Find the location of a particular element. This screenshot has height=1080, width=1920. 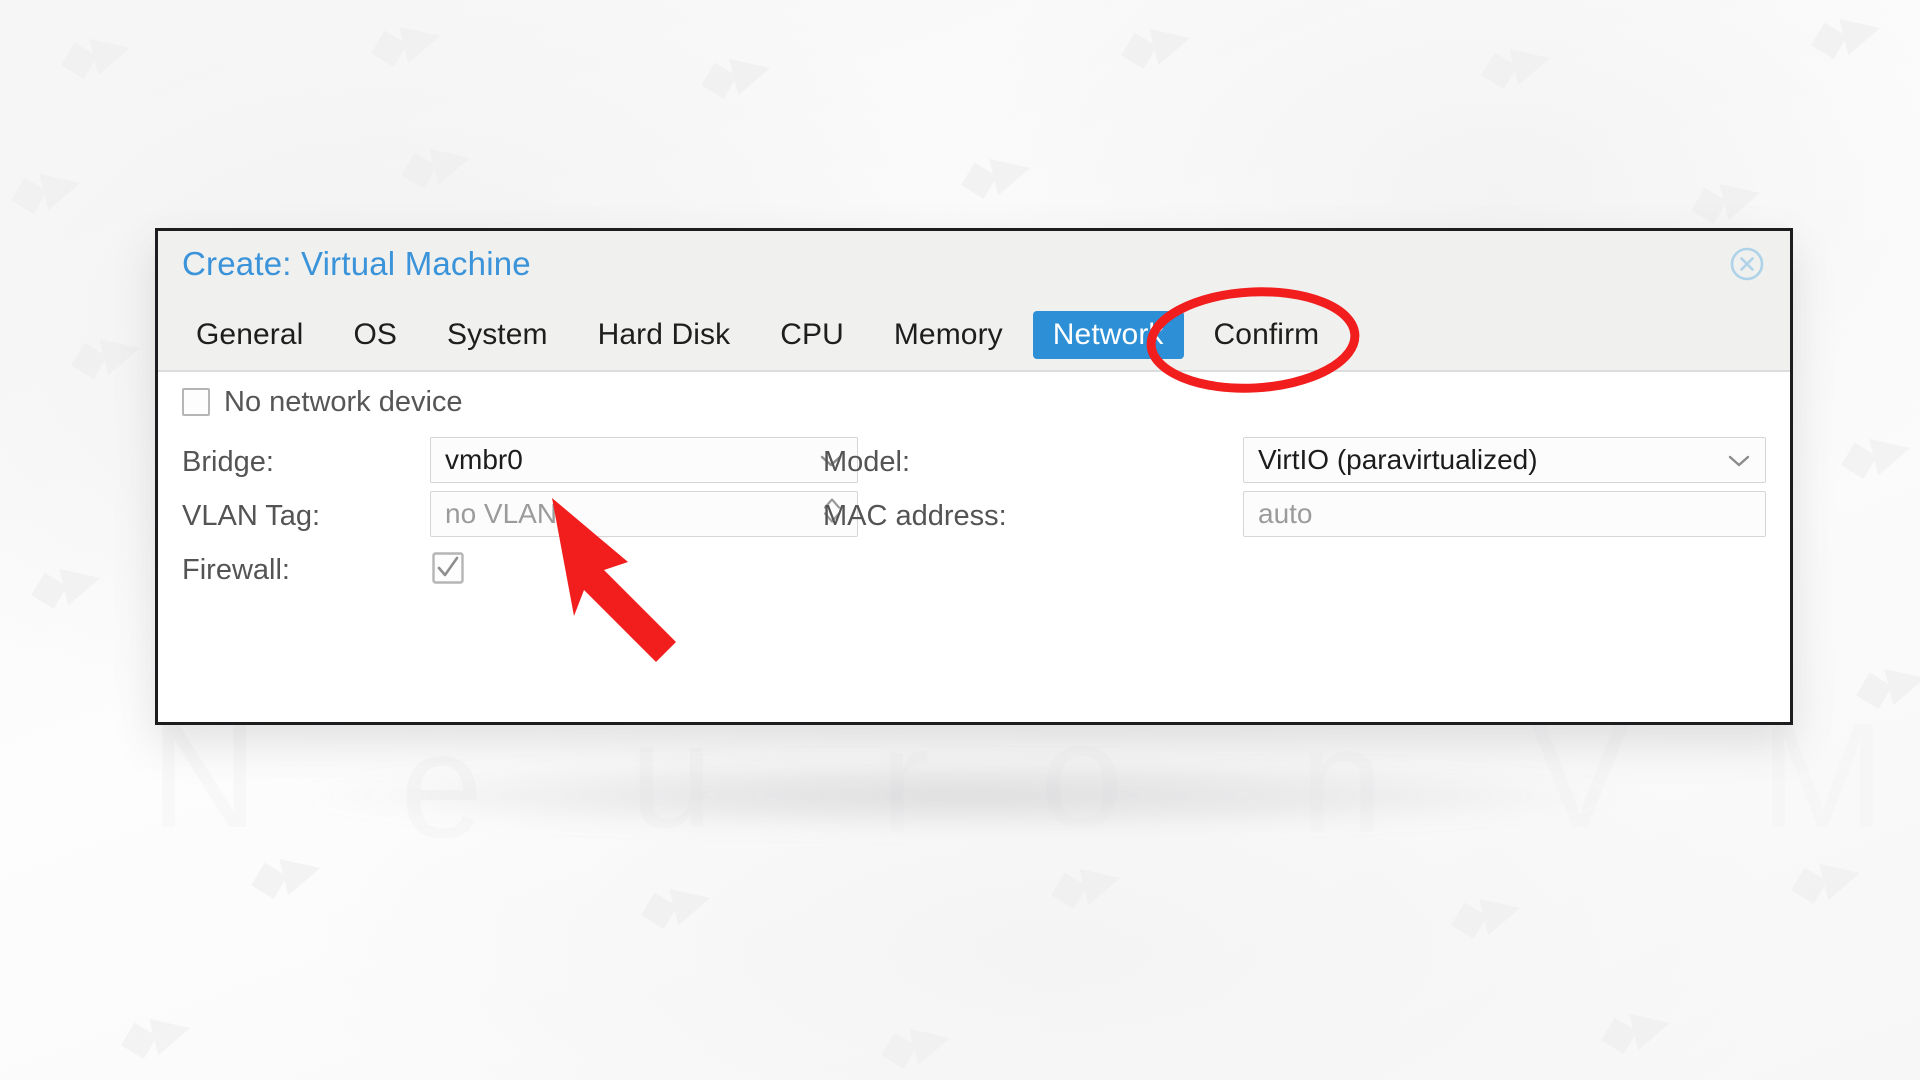

firewall-checkbox is located at coordinates (448, 570).